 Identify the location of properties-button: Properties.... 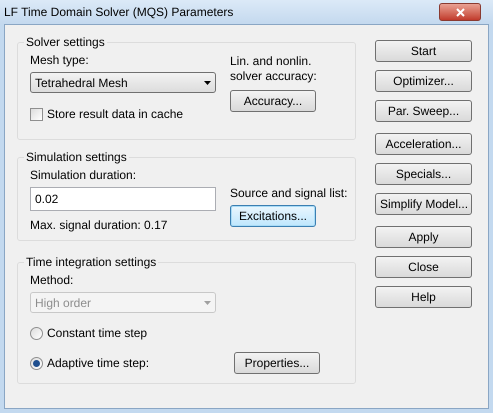
(277, 363).